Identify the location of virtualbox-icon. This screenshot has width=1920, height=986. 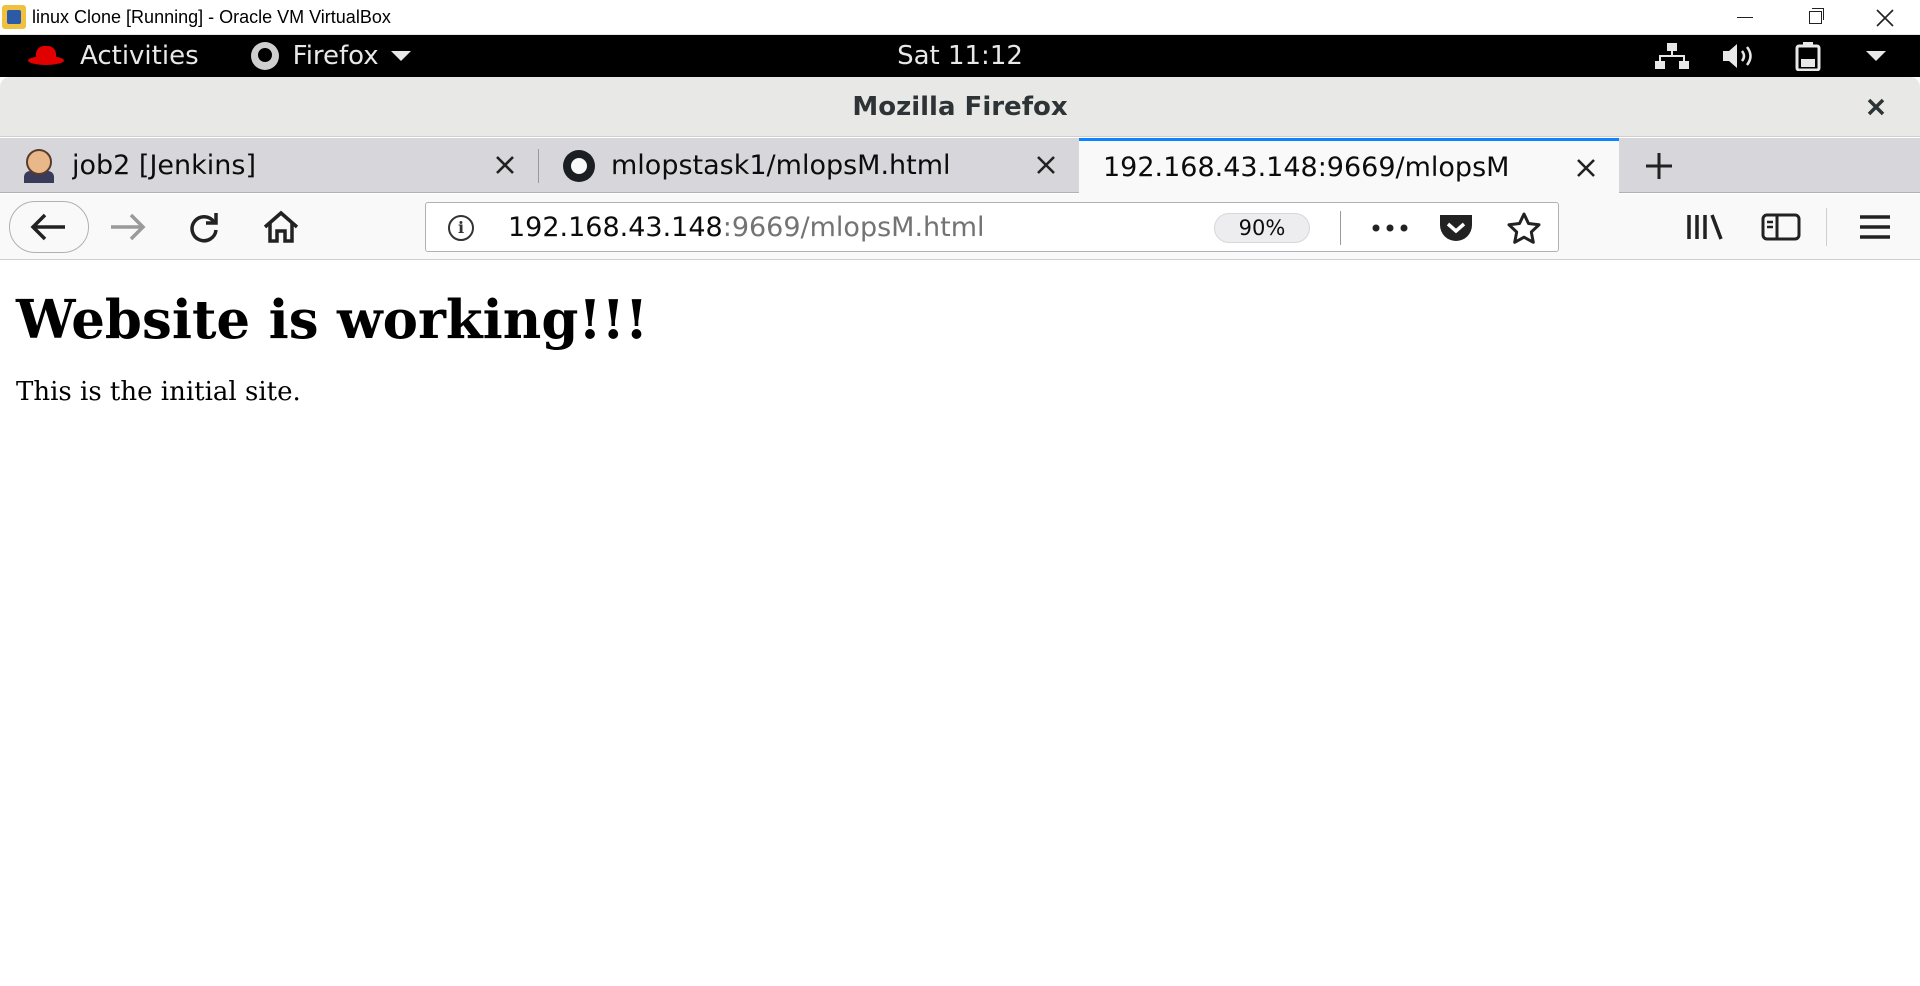
(14, 17).